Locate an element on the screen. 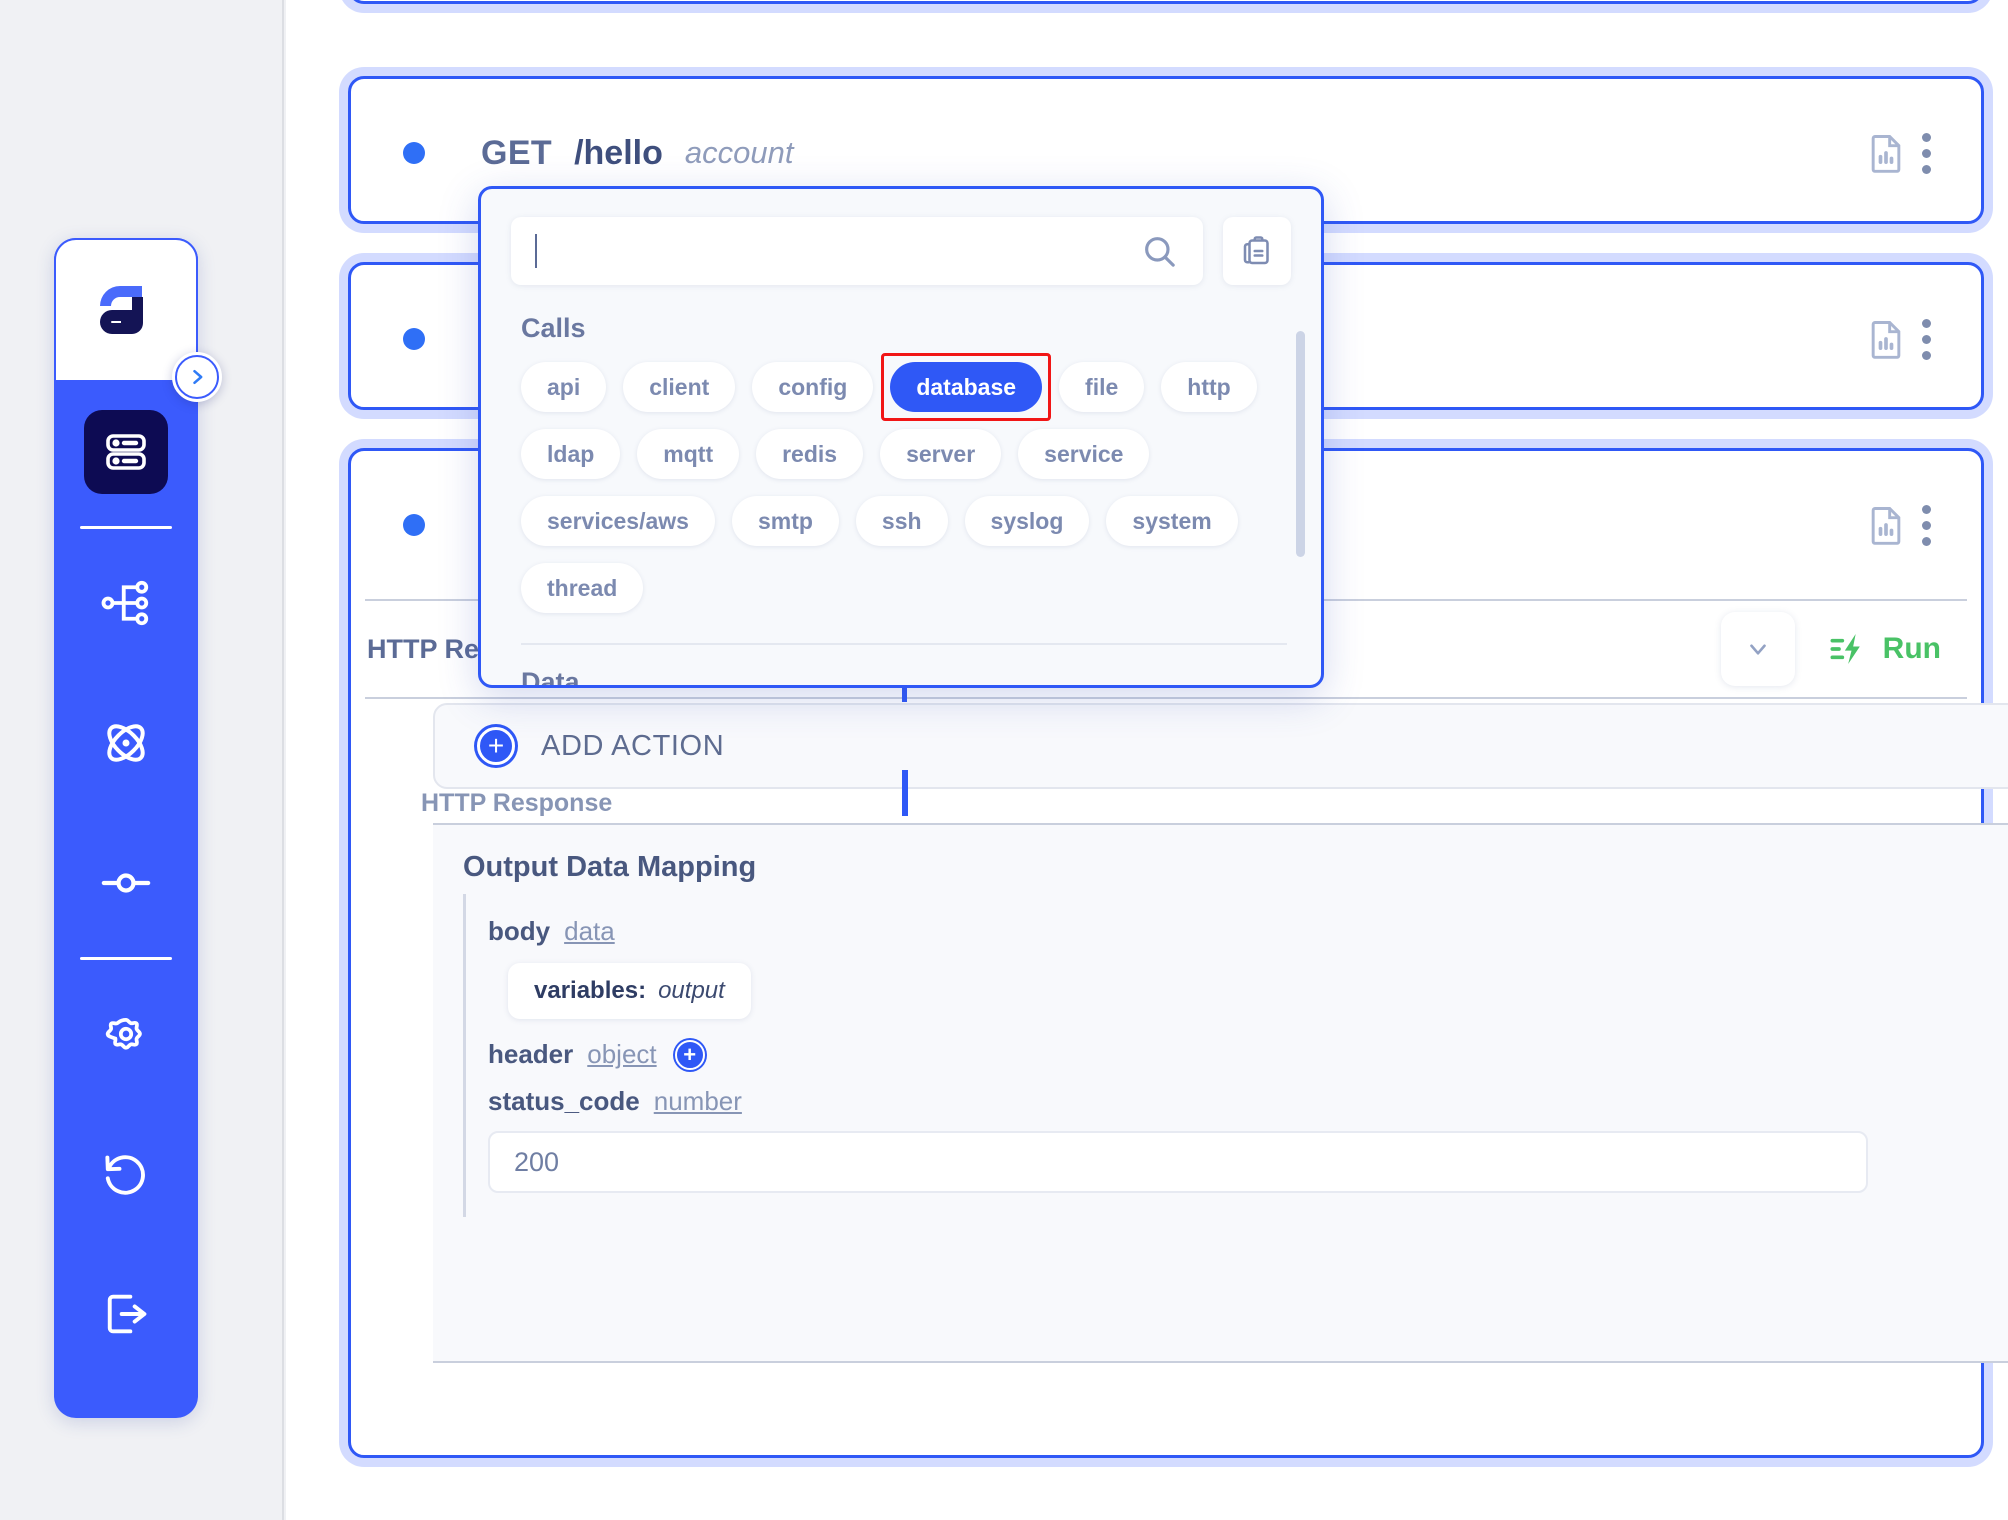 Image resolution: width=2008 pixels, height=1520 pixels. chip-api: api is located at coordinates (564, 387).